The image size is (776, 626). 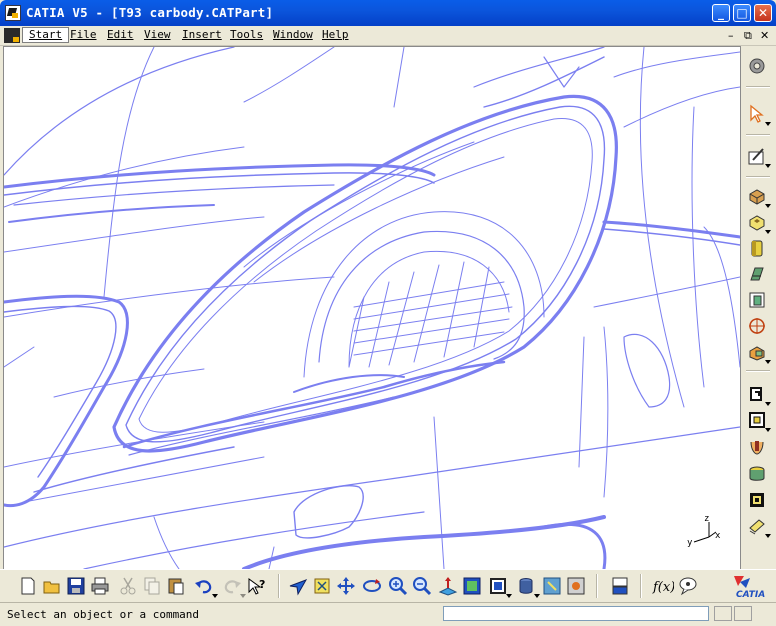 I want to click on fit-all-icon, so click(x=322, y=586).